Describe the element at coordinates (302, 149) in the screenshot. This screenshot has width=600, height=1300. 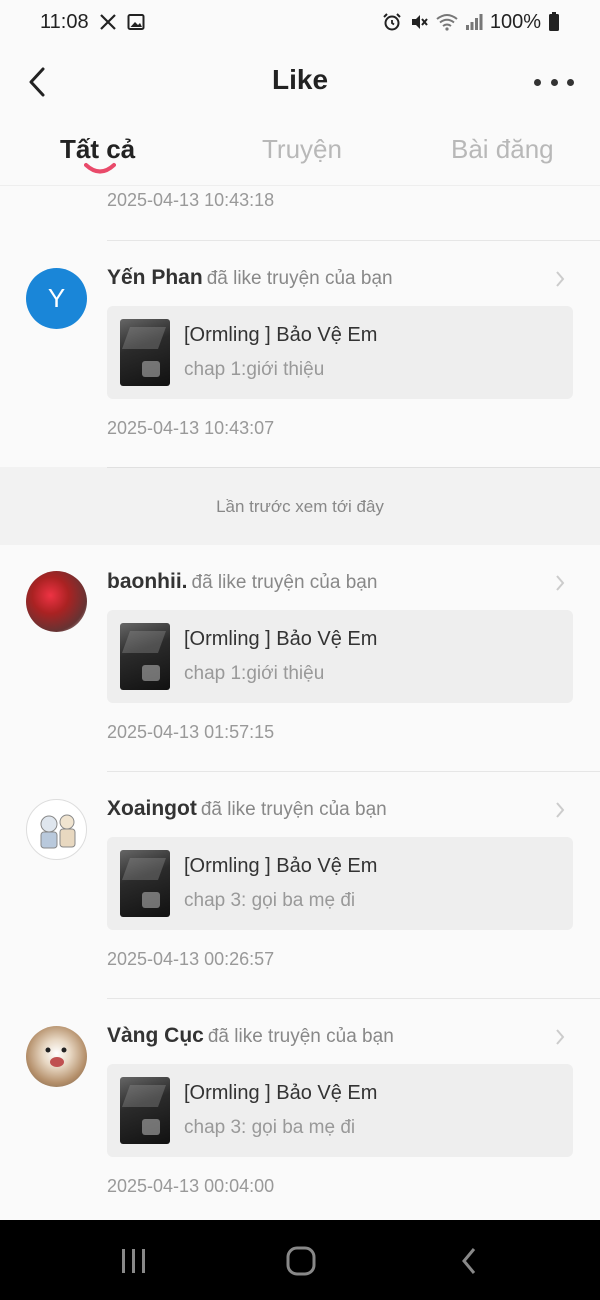
I see `tab-stories: Truyện` at that location.